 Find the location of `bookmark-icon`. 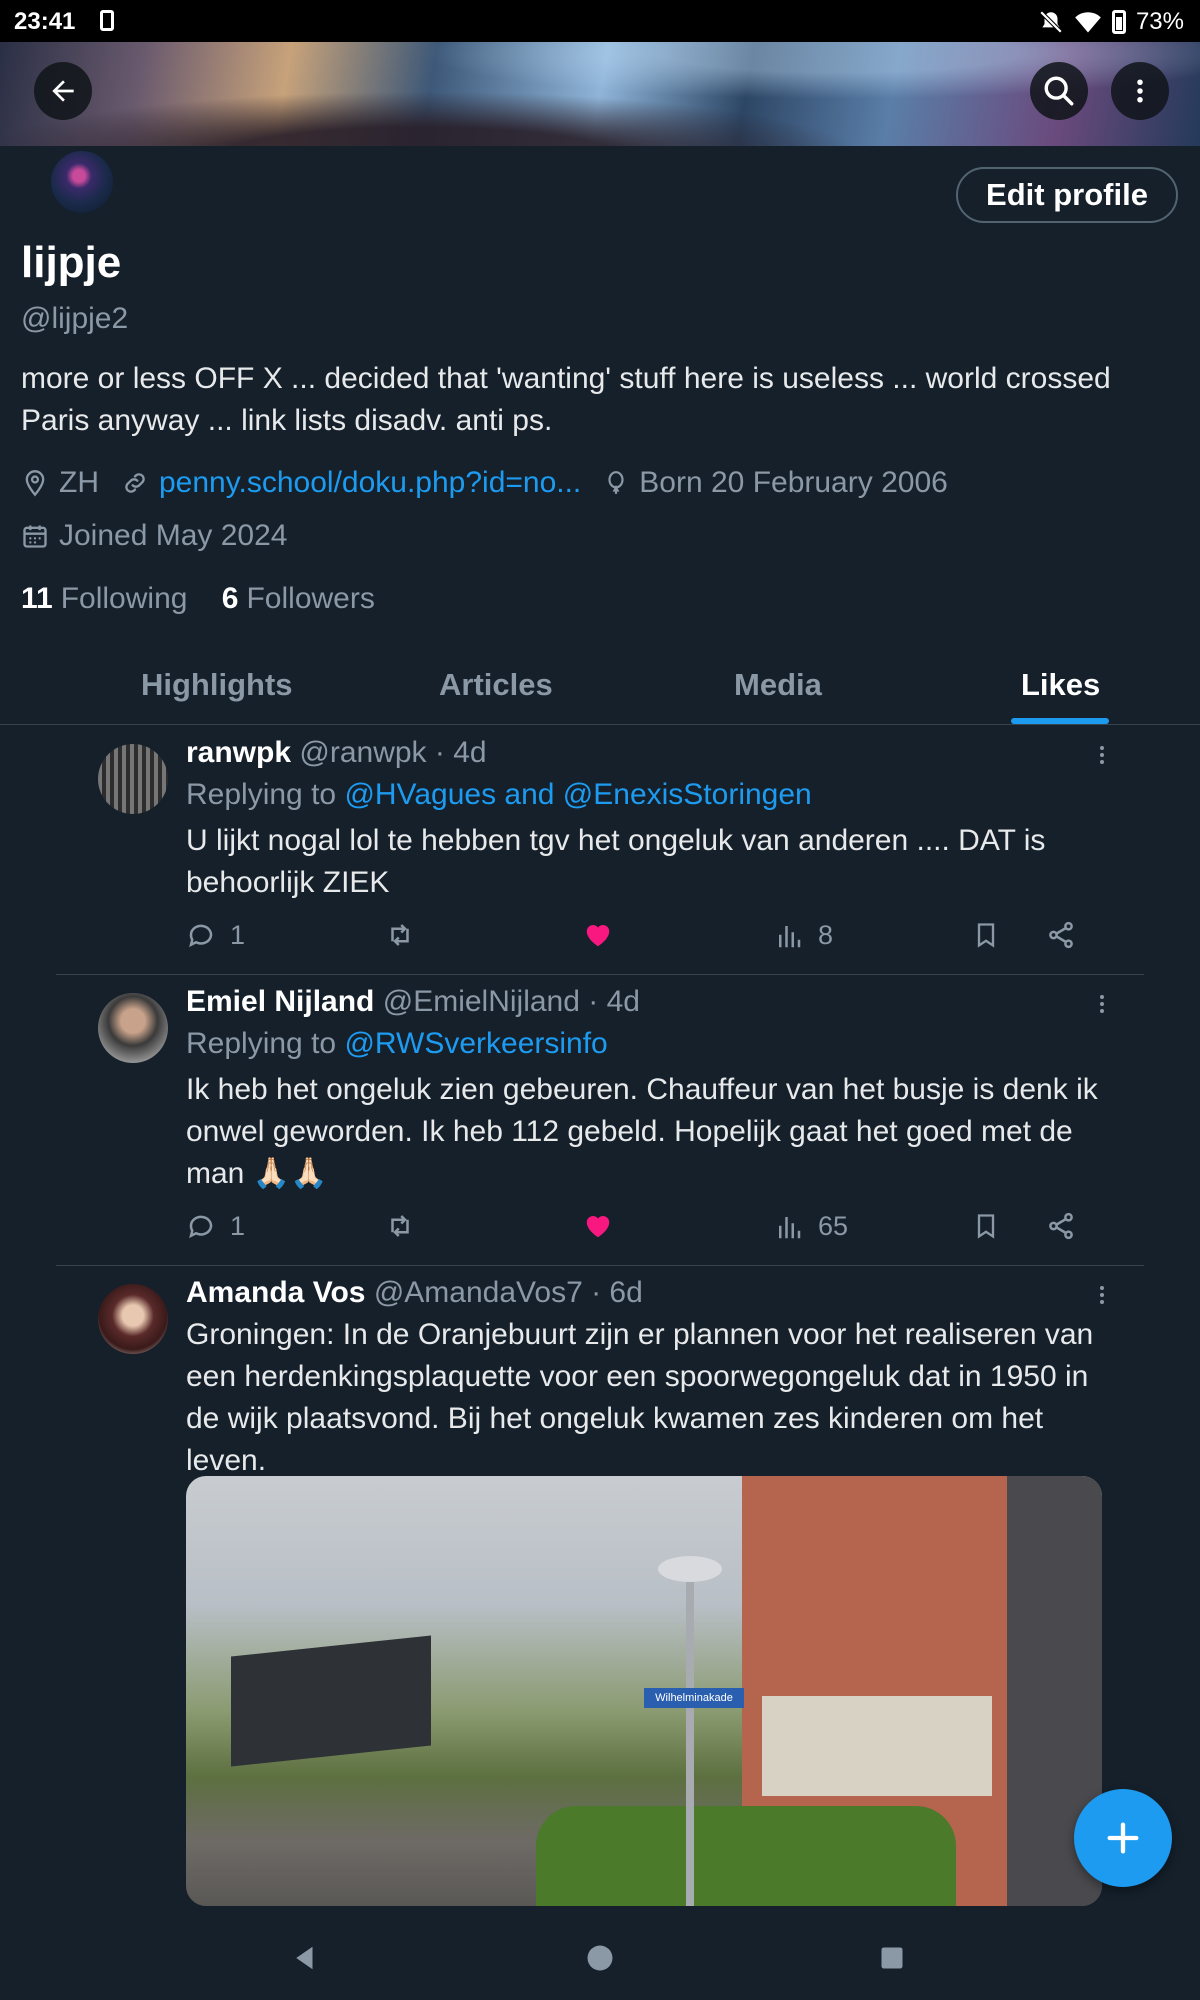

bookmark-icon is located at coordinates (986, 1226).